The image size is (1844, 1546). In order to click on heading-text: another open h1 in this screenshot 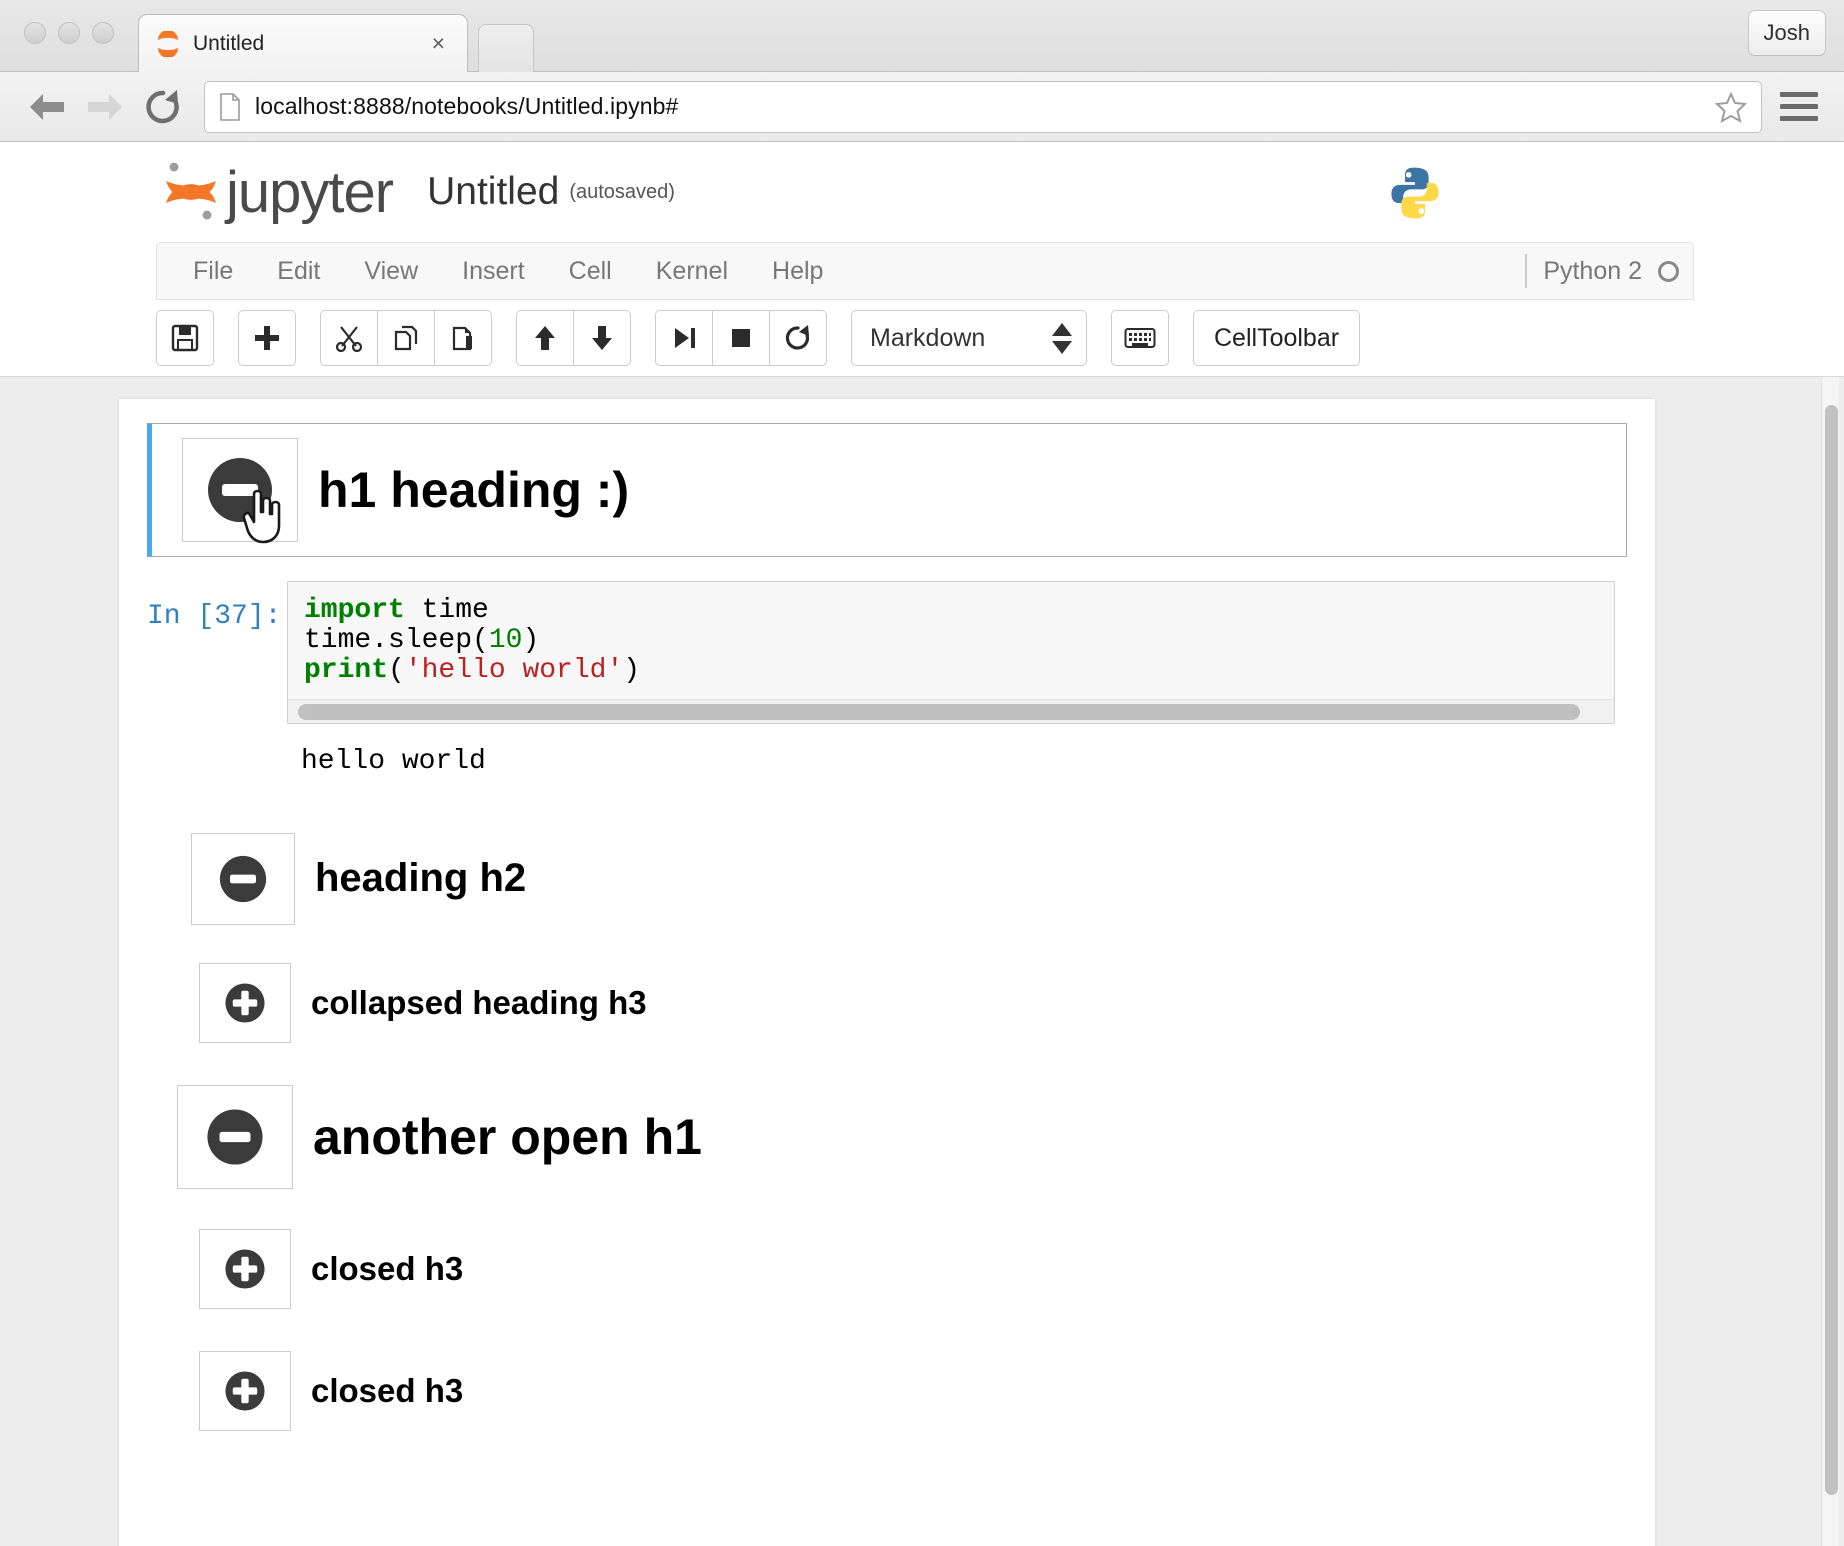, I will do `click(507, 1136)`.